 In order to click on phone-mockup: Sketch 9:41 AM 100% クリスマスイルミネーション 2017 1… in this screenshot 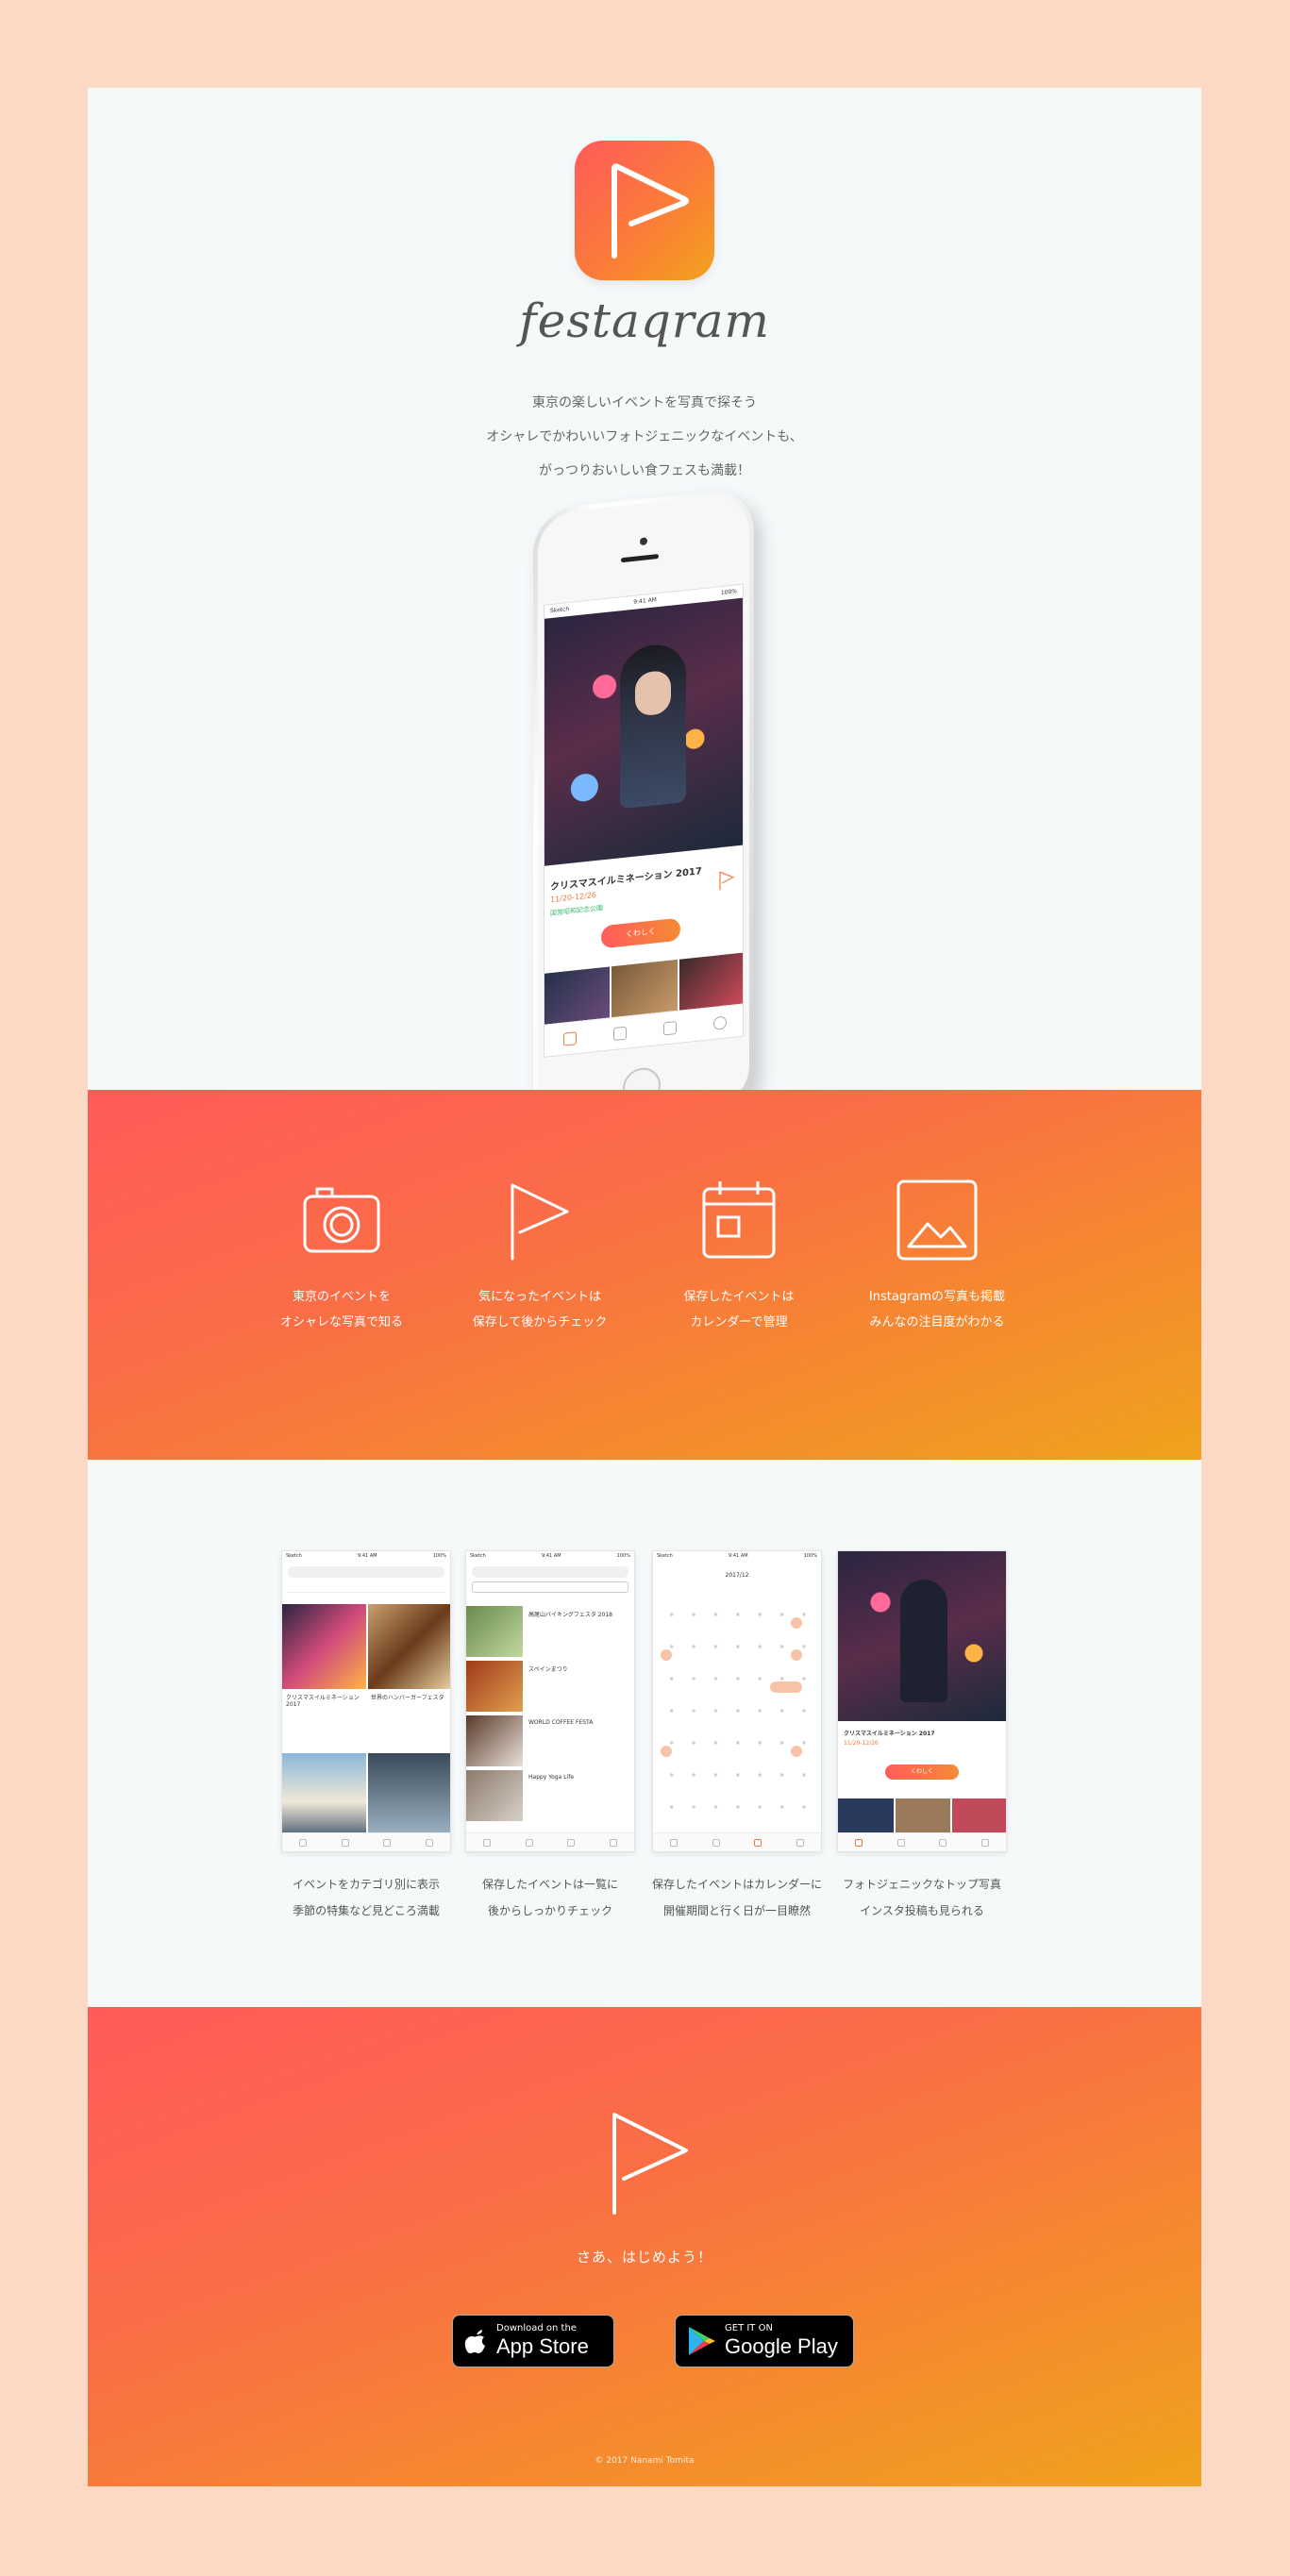, I will do `click(643, 809)`.